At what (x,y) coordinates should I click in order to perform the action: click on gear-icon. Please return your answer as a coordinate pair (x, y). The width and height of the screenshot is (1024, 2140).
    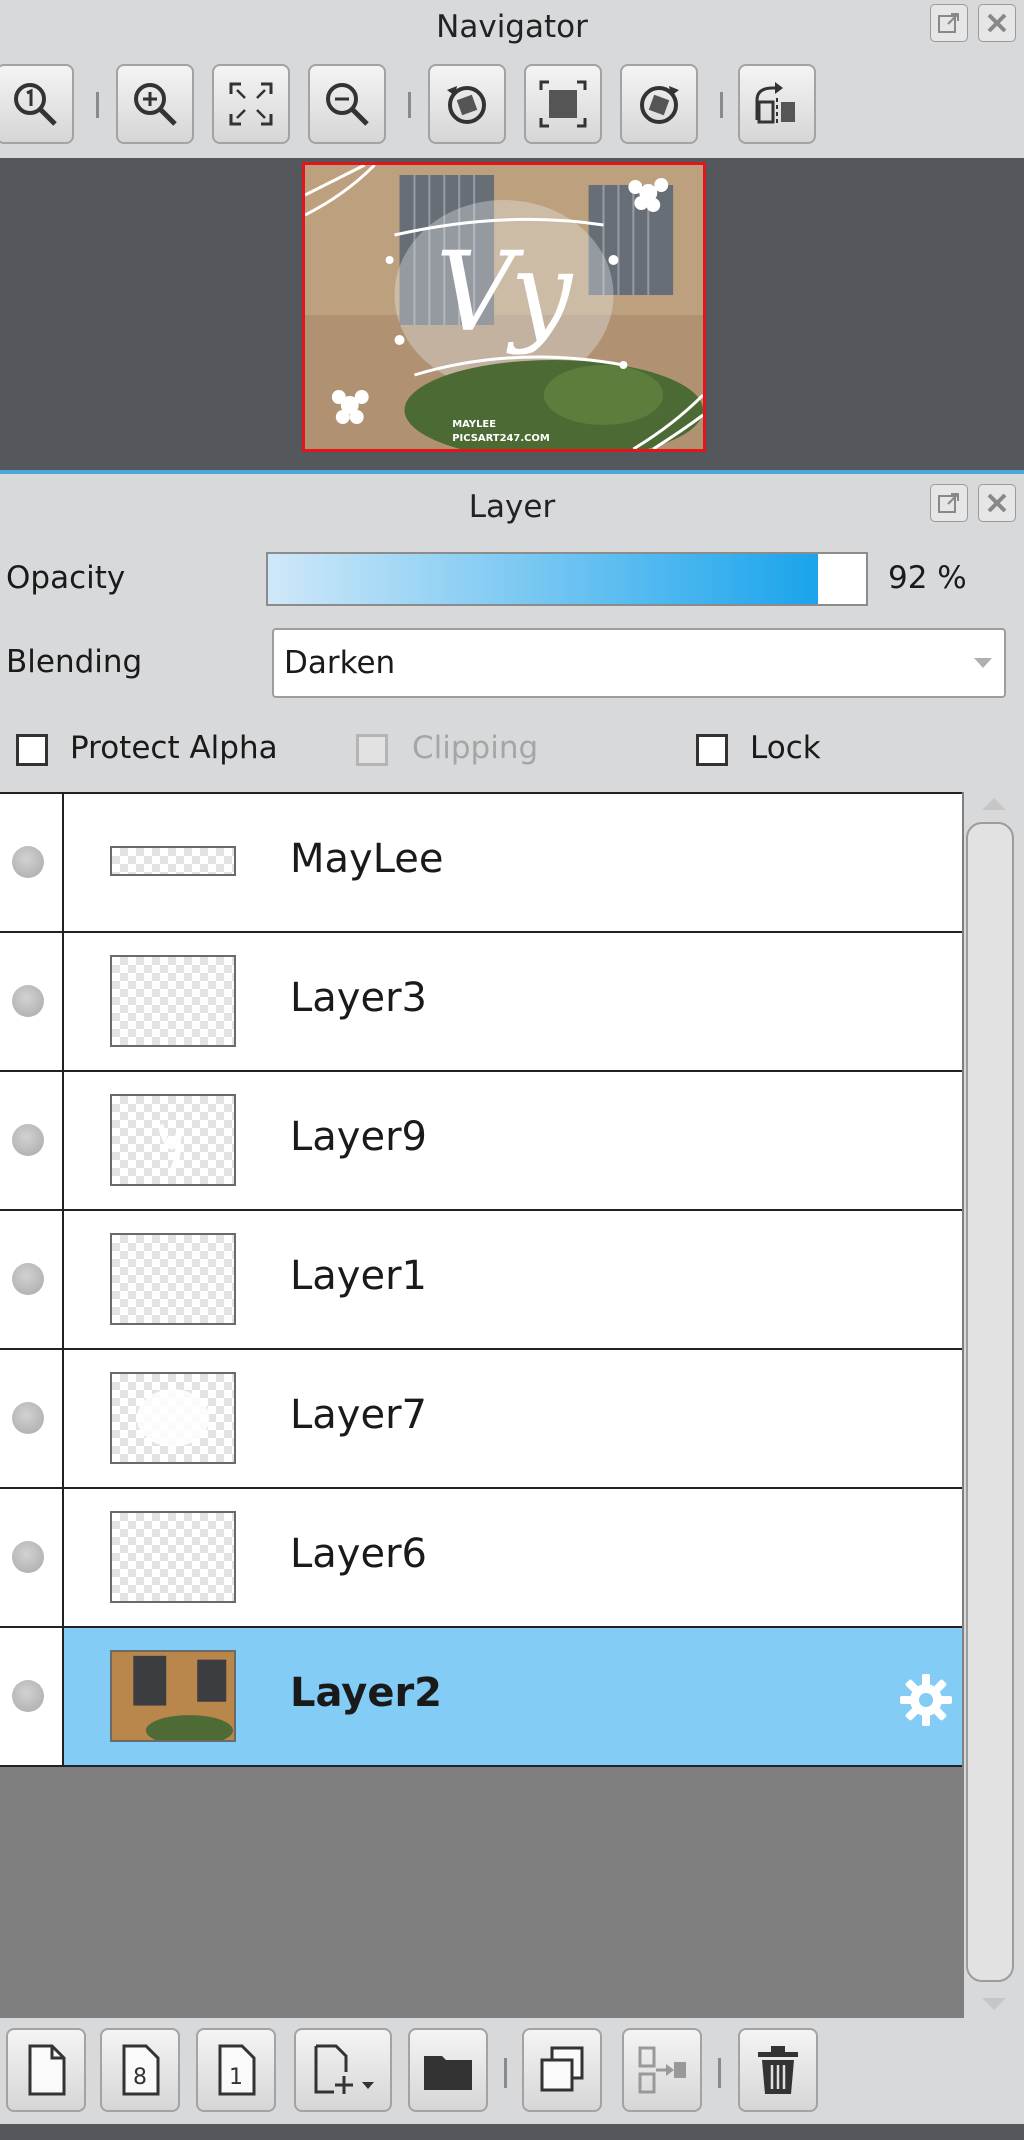
    Looking at the image, I should click on (926, 1700).